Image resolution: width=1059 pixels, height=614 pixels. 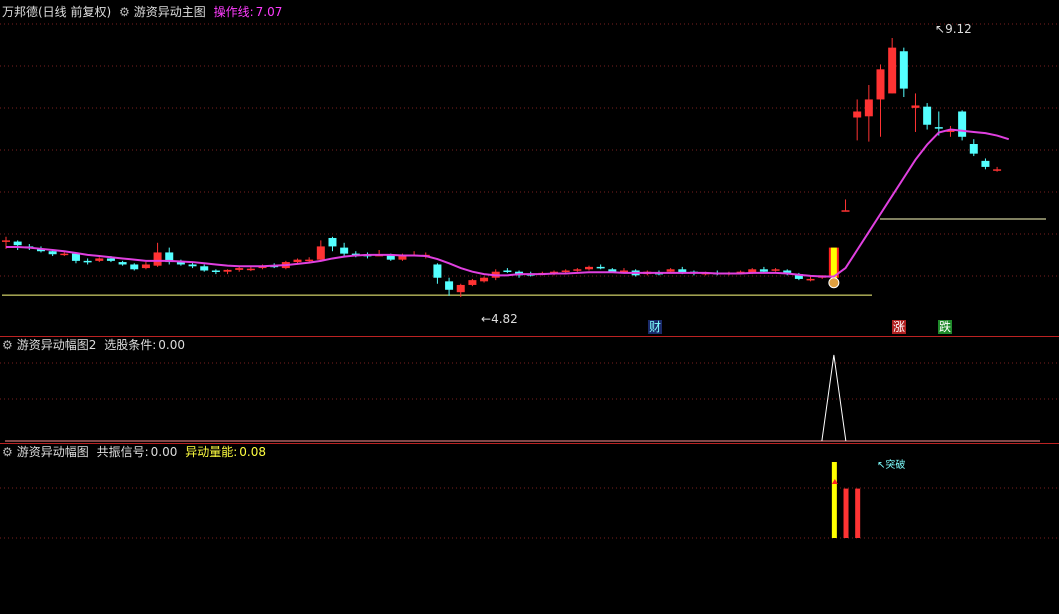 I want to click on panel2-gear-icon: ⚙, so click(x=7, y=345).